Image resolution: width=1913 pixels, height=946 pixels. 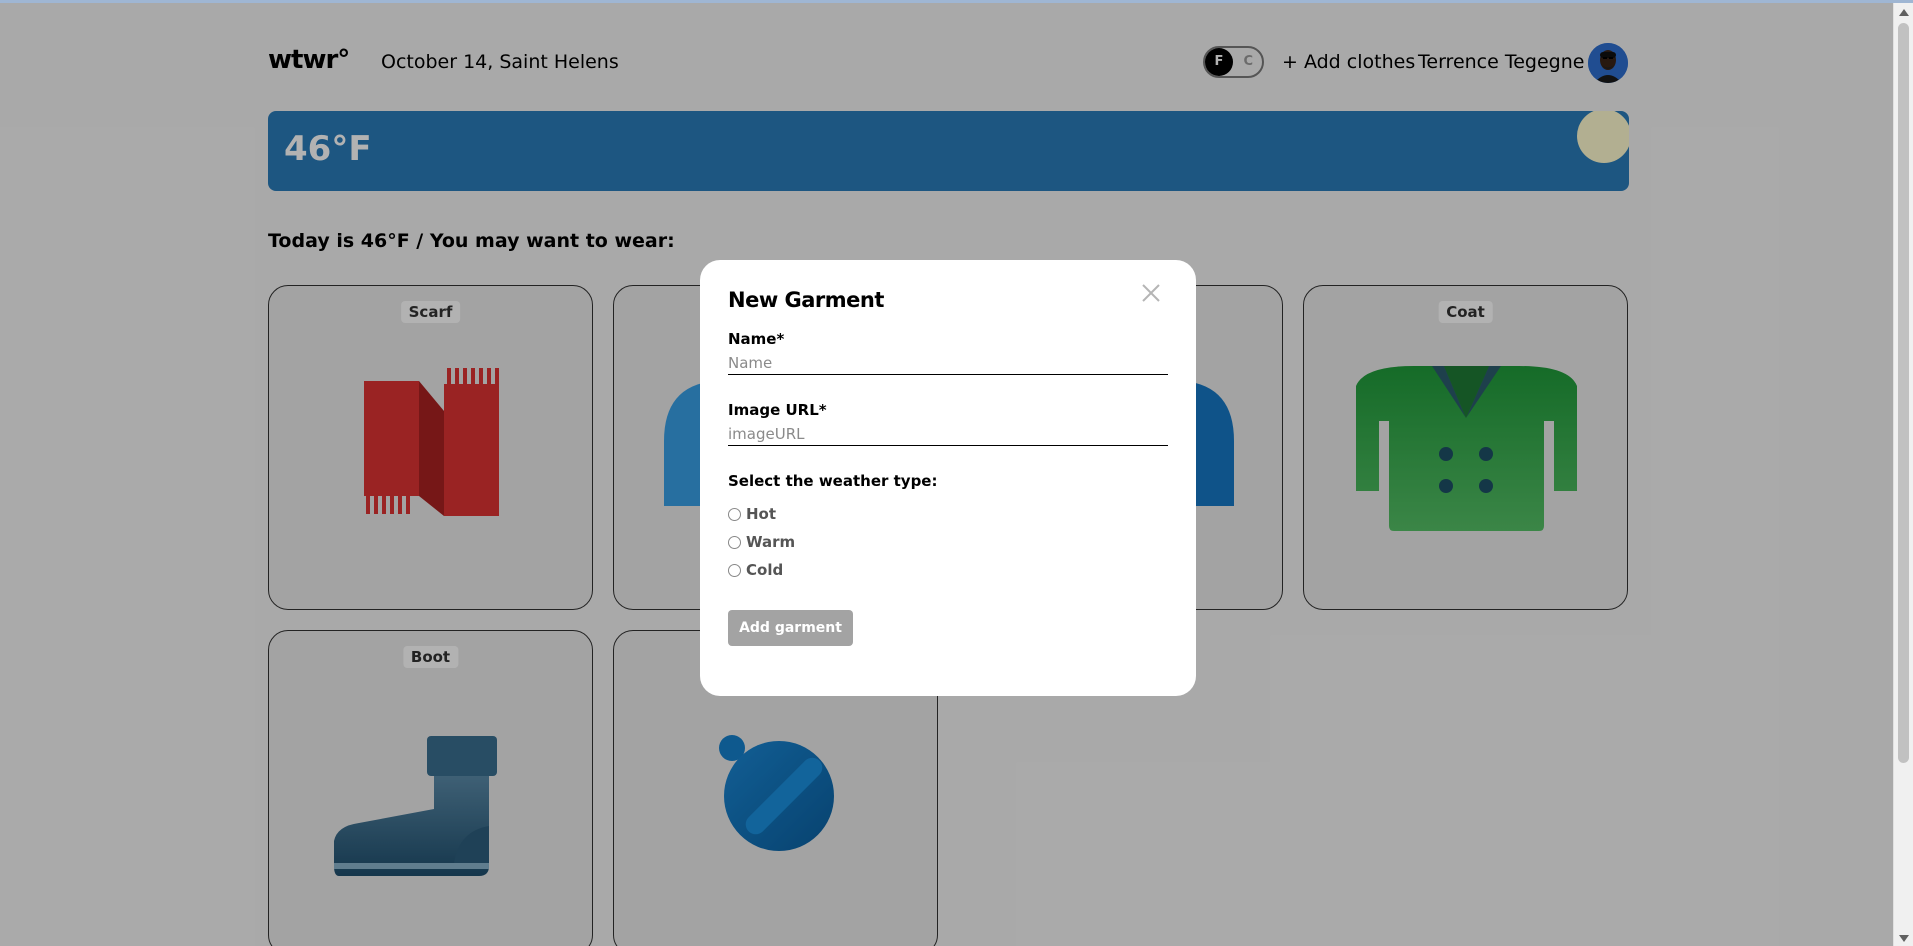 I want to click on radio-hot-label: Hot, so click(x=761, y=514).